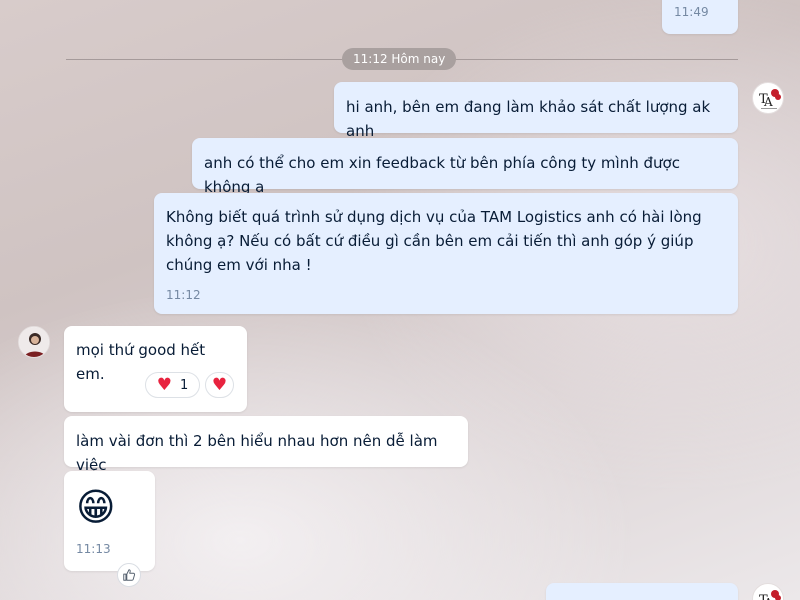 The image size is (800, 600). I want to click on thumbs-up-icon, so click(129, 575).